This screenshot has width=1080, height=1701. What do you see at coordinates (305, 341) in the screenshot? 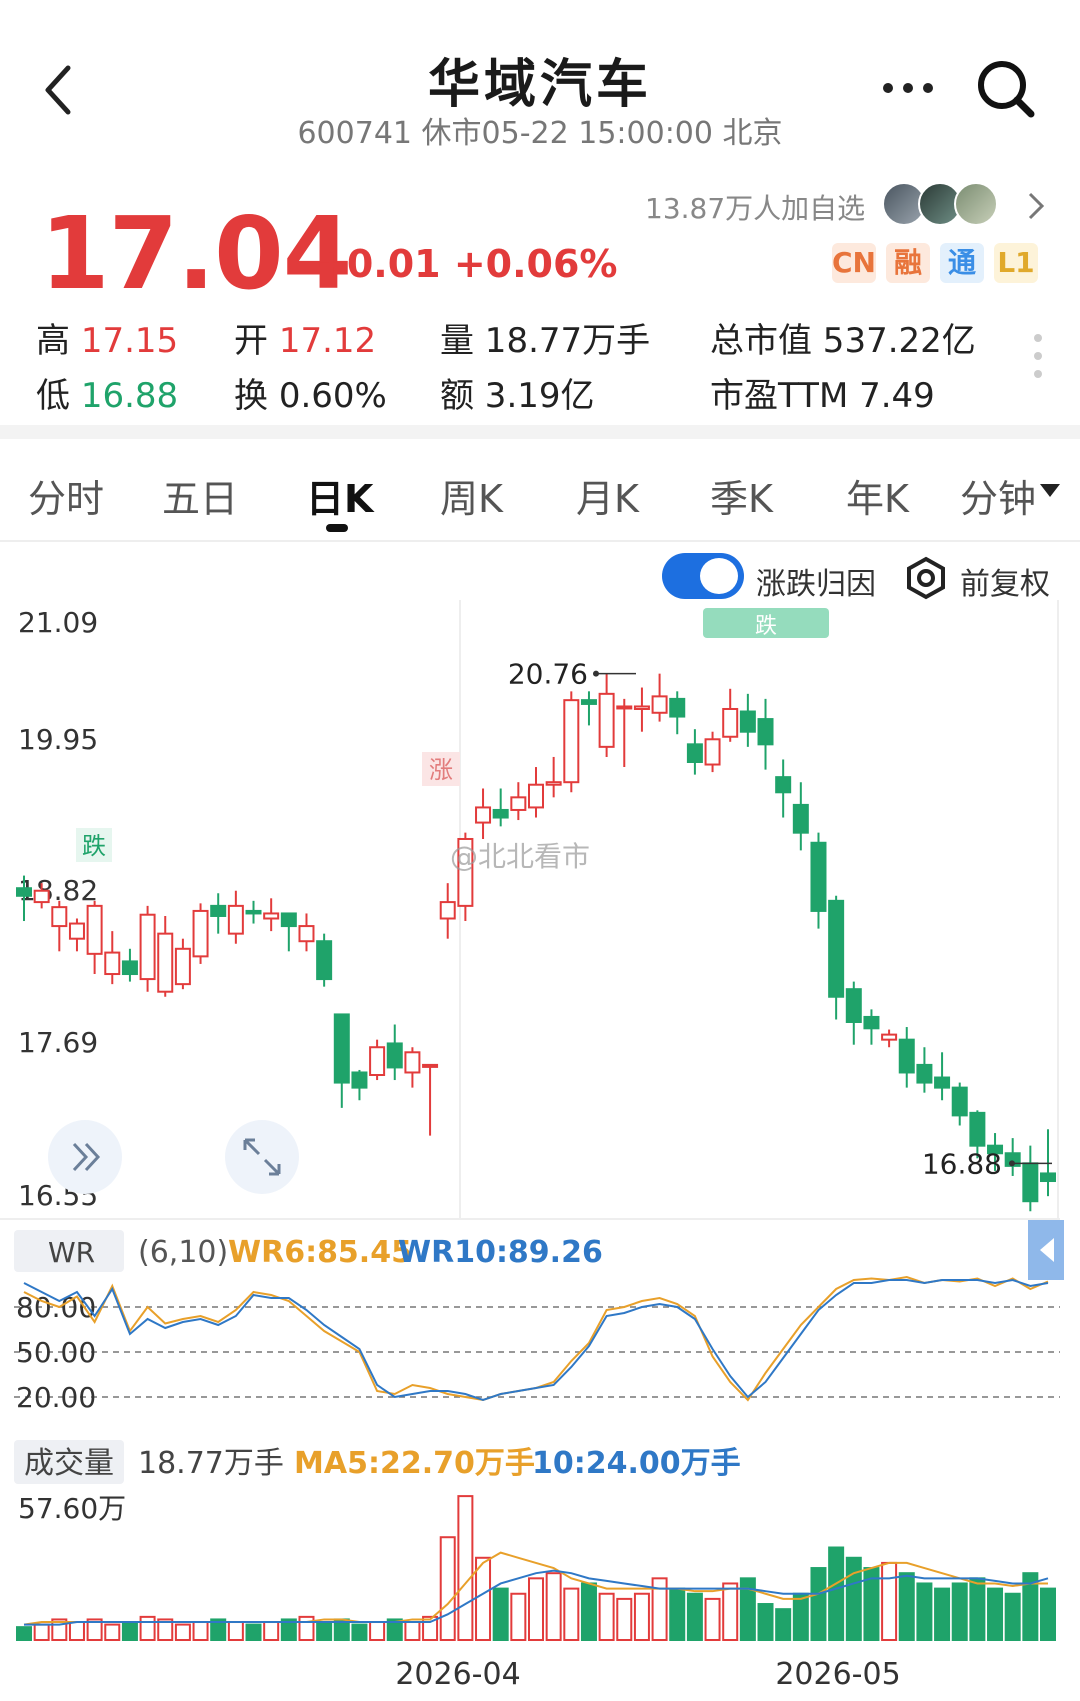
I see `stat-open: 开 17.12` at bounding box center [305, 341].